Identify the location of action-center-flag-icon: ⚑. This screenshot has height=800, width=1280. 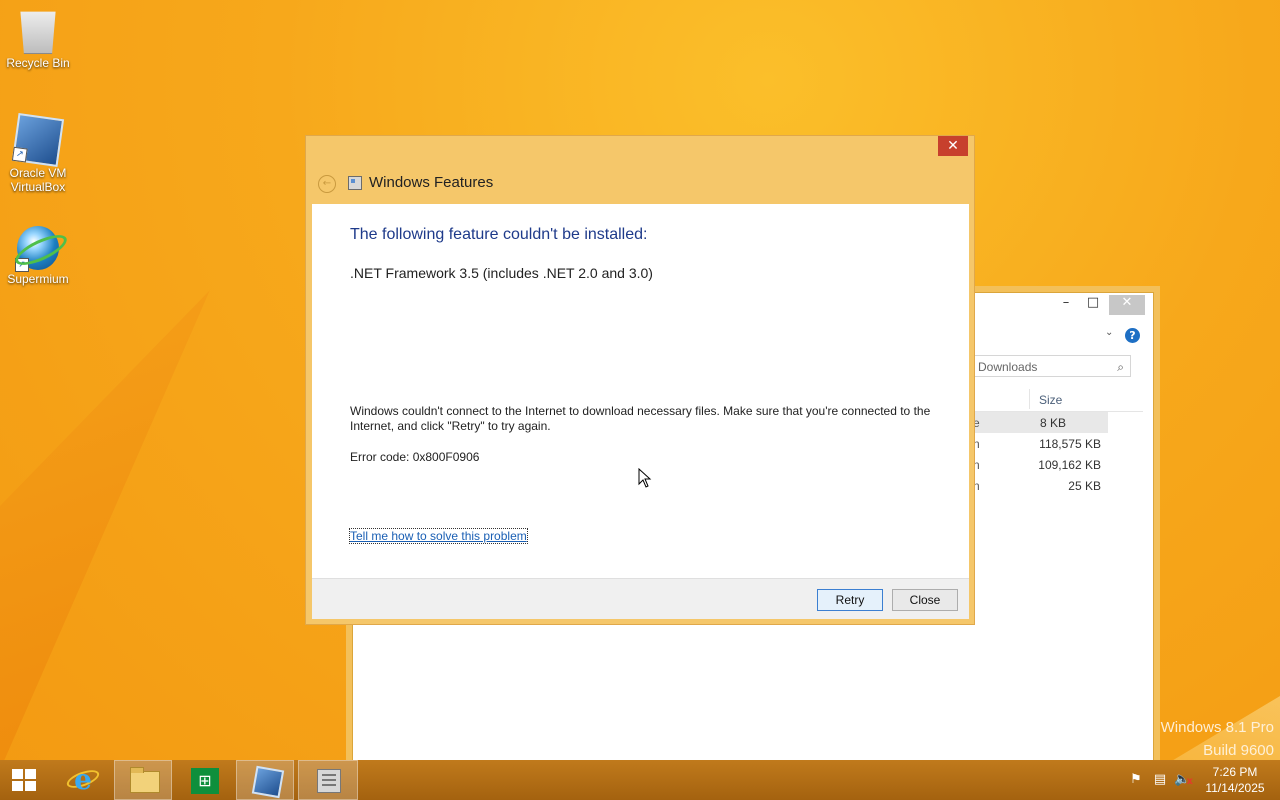
(1136, 780).